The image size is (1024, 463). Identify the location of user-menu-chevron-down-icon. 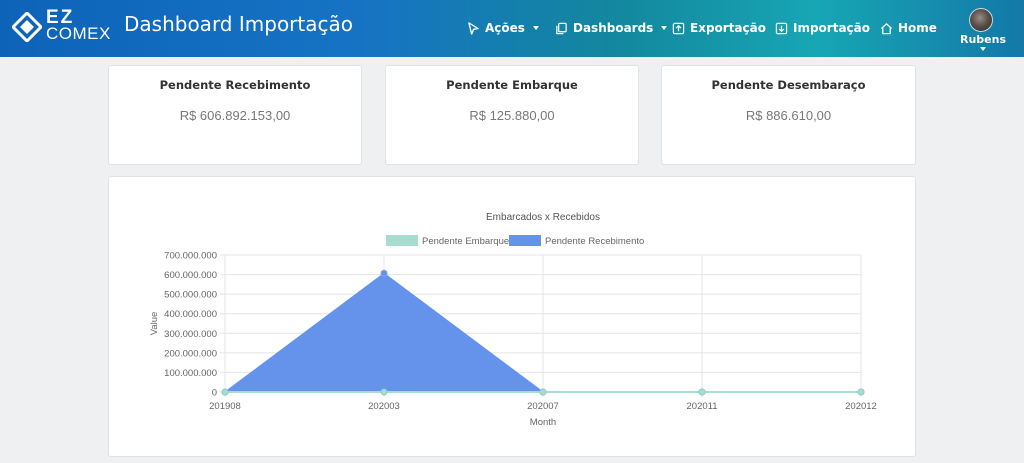
(983, 49).